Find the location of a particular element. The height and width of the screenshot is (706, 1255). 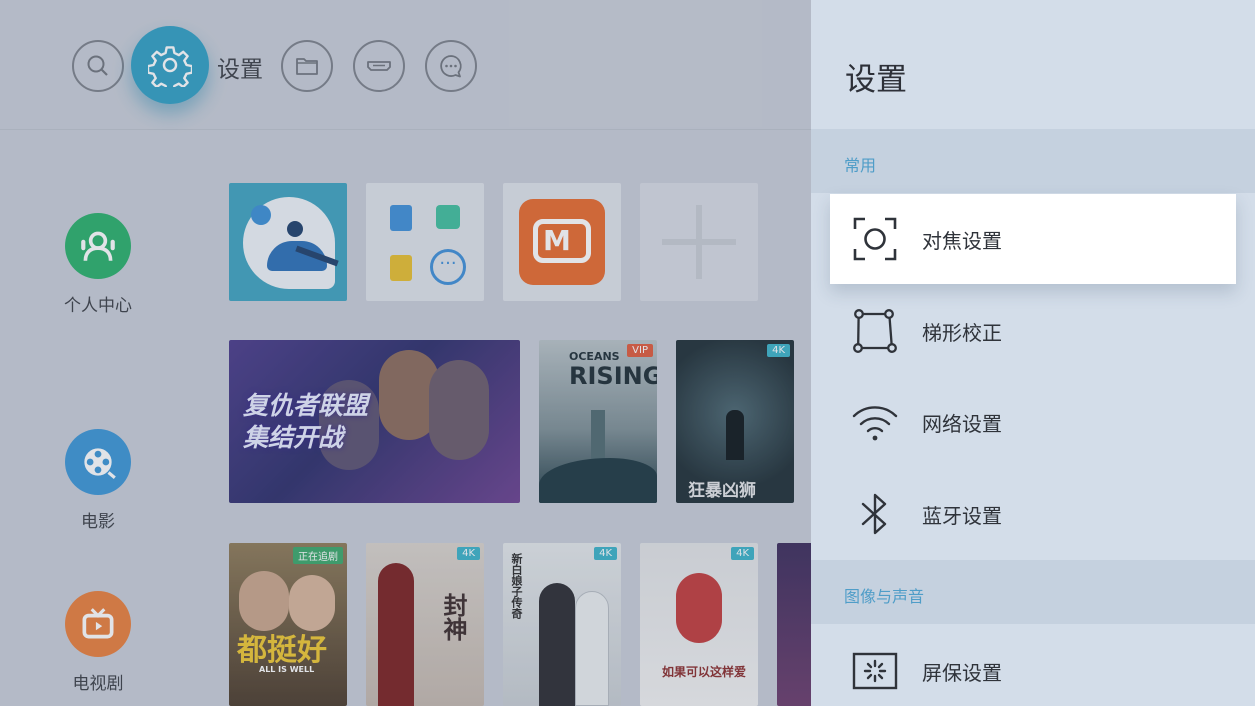

bluetooth-icon is located at coordinates (875, 514).